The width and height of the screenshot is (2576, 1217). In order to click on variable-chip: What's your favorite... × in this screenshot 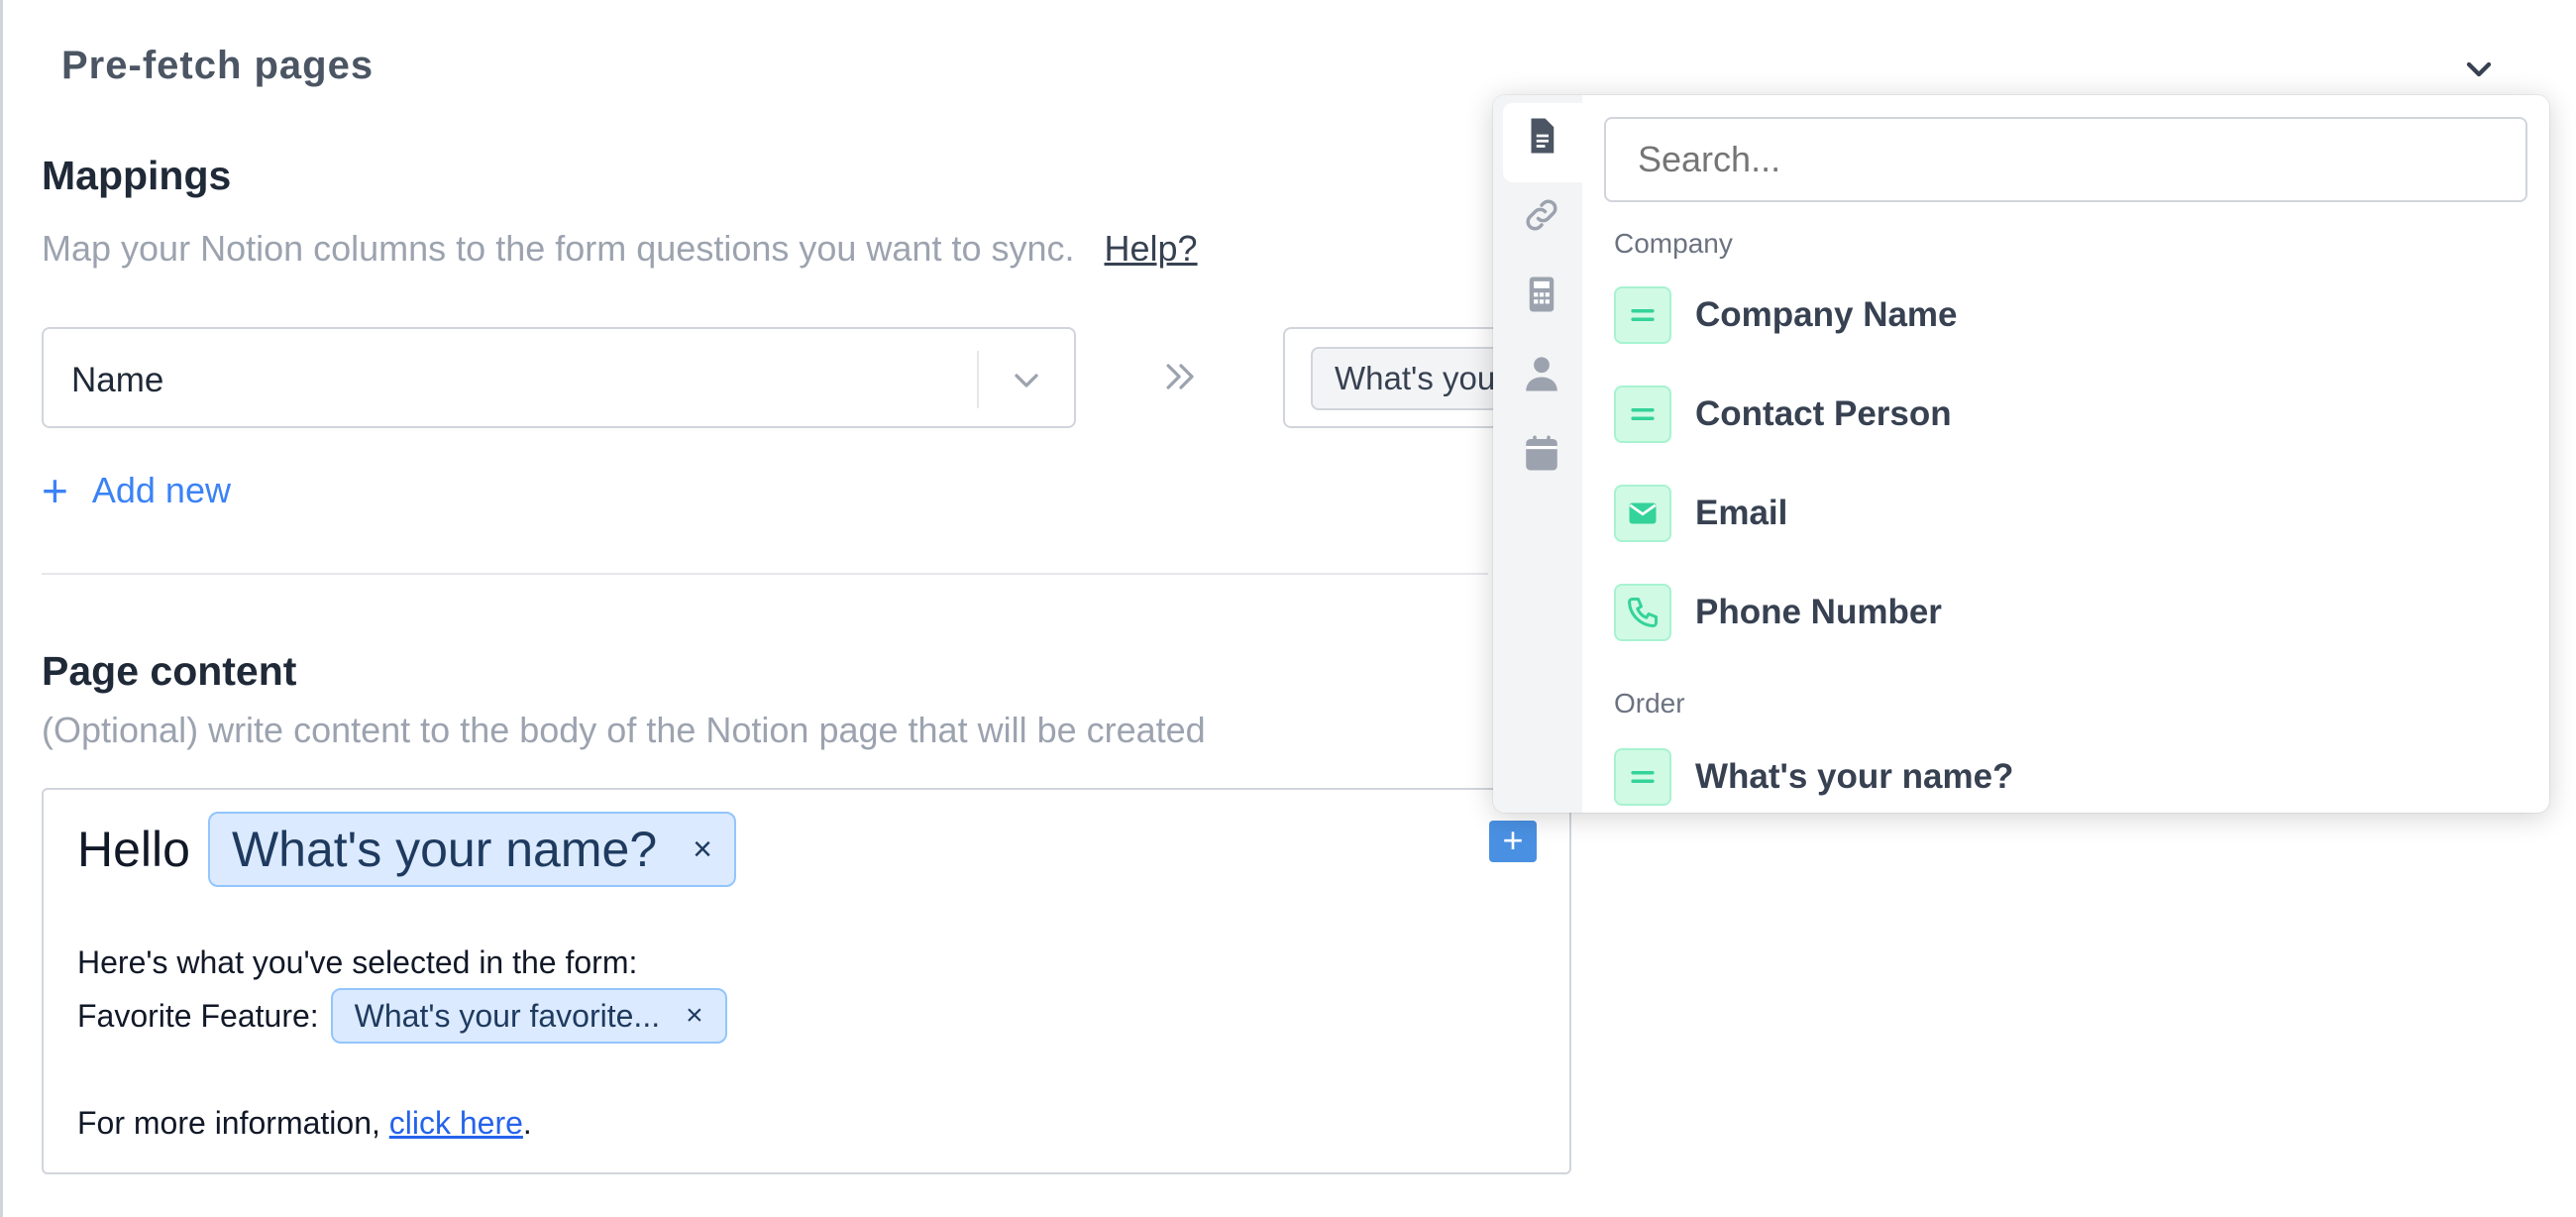, I will do `click(528, 1016)`.